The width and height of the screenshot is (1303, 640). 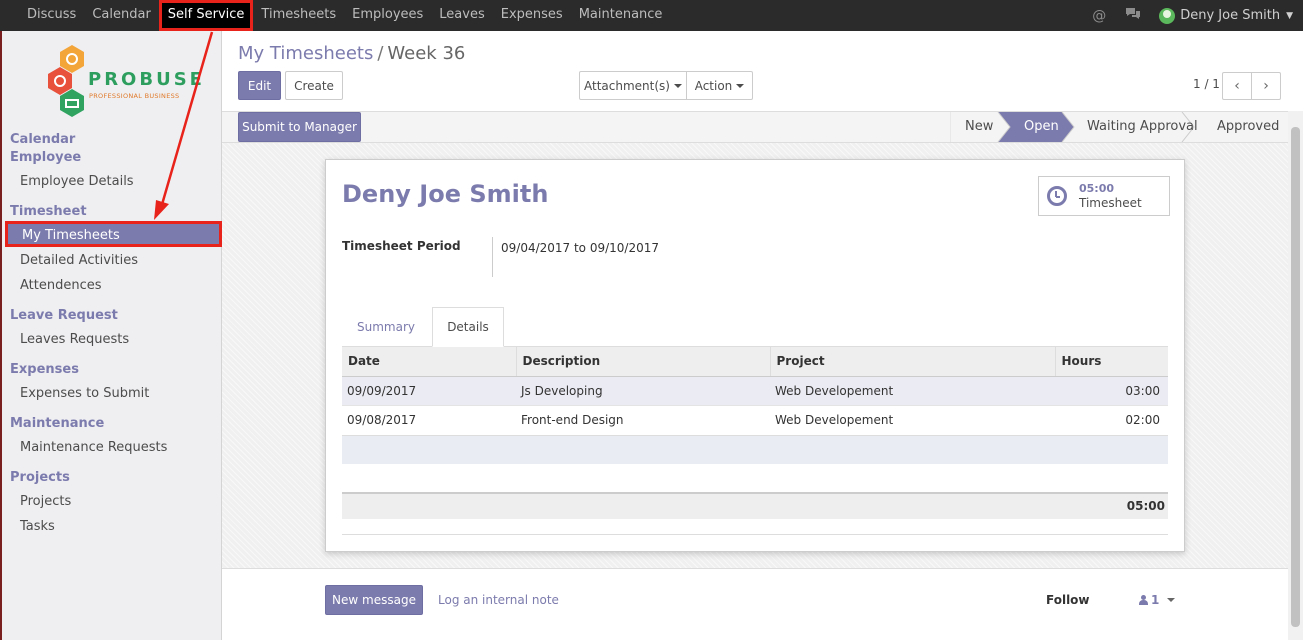 I want to click on new-message-button: New message, so click(x=374, y=600).